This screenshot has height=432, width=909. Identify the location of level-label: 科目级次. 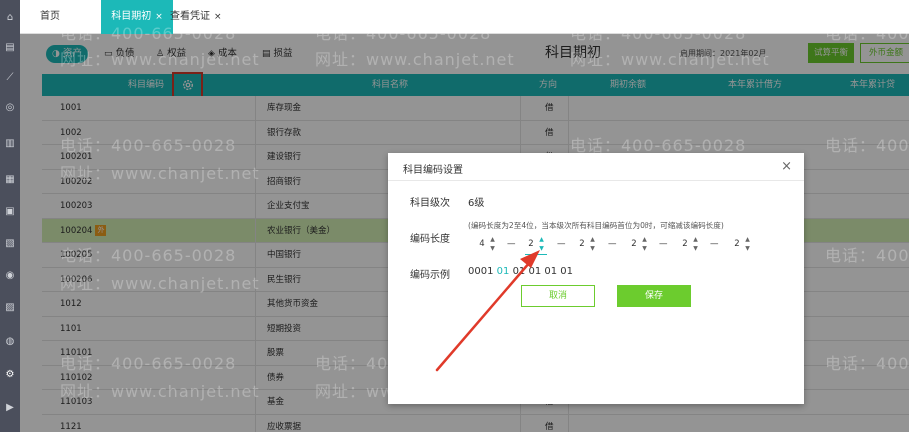
(430, 203).